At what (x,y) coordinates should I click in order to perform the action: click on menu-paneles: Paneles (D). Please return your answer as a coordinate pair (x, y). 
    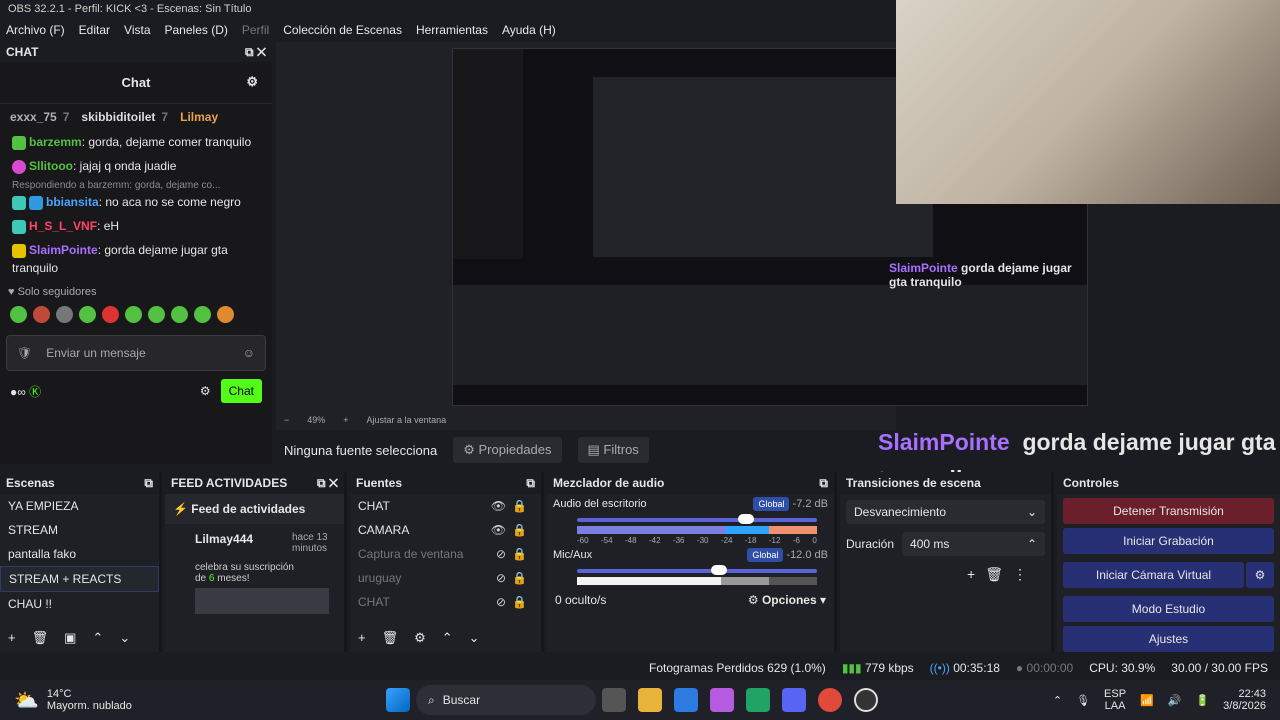
    Looking at the image, I should click on (196, 31).